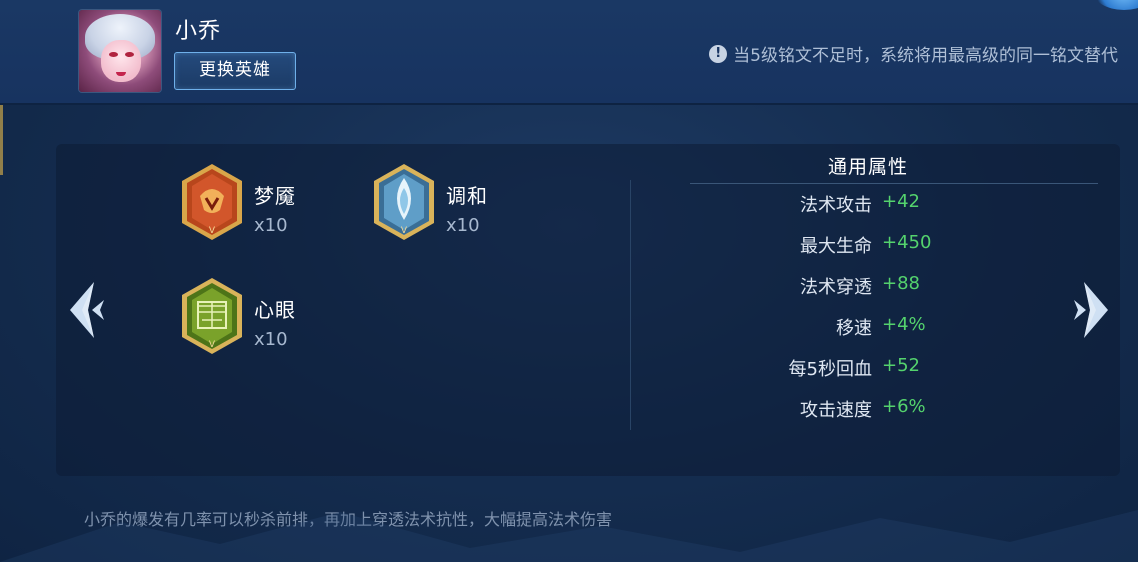 The height and width of the screenshot is (562, 1138). I want to click on attribute-row: 攻击速度 +6%, so click(850, 411).